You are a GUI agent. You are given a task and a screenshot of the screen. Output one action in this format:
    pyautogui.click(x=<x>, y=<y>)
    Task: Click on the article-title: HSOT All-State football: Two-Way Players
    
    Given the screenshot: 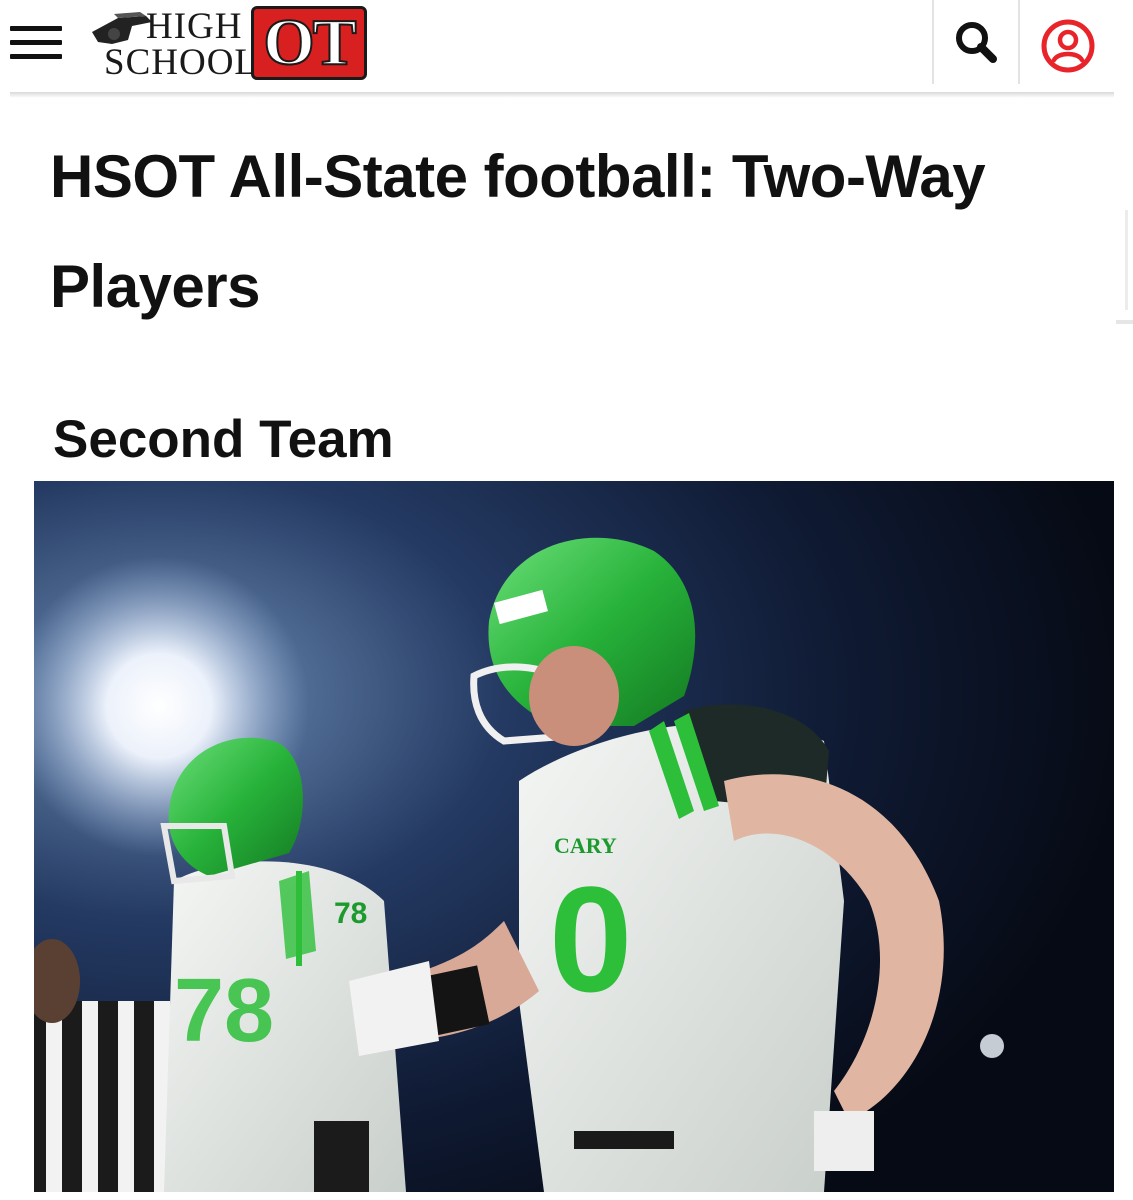 What is the action you would take?
    pyautogui.click(x=518, y=231)
    